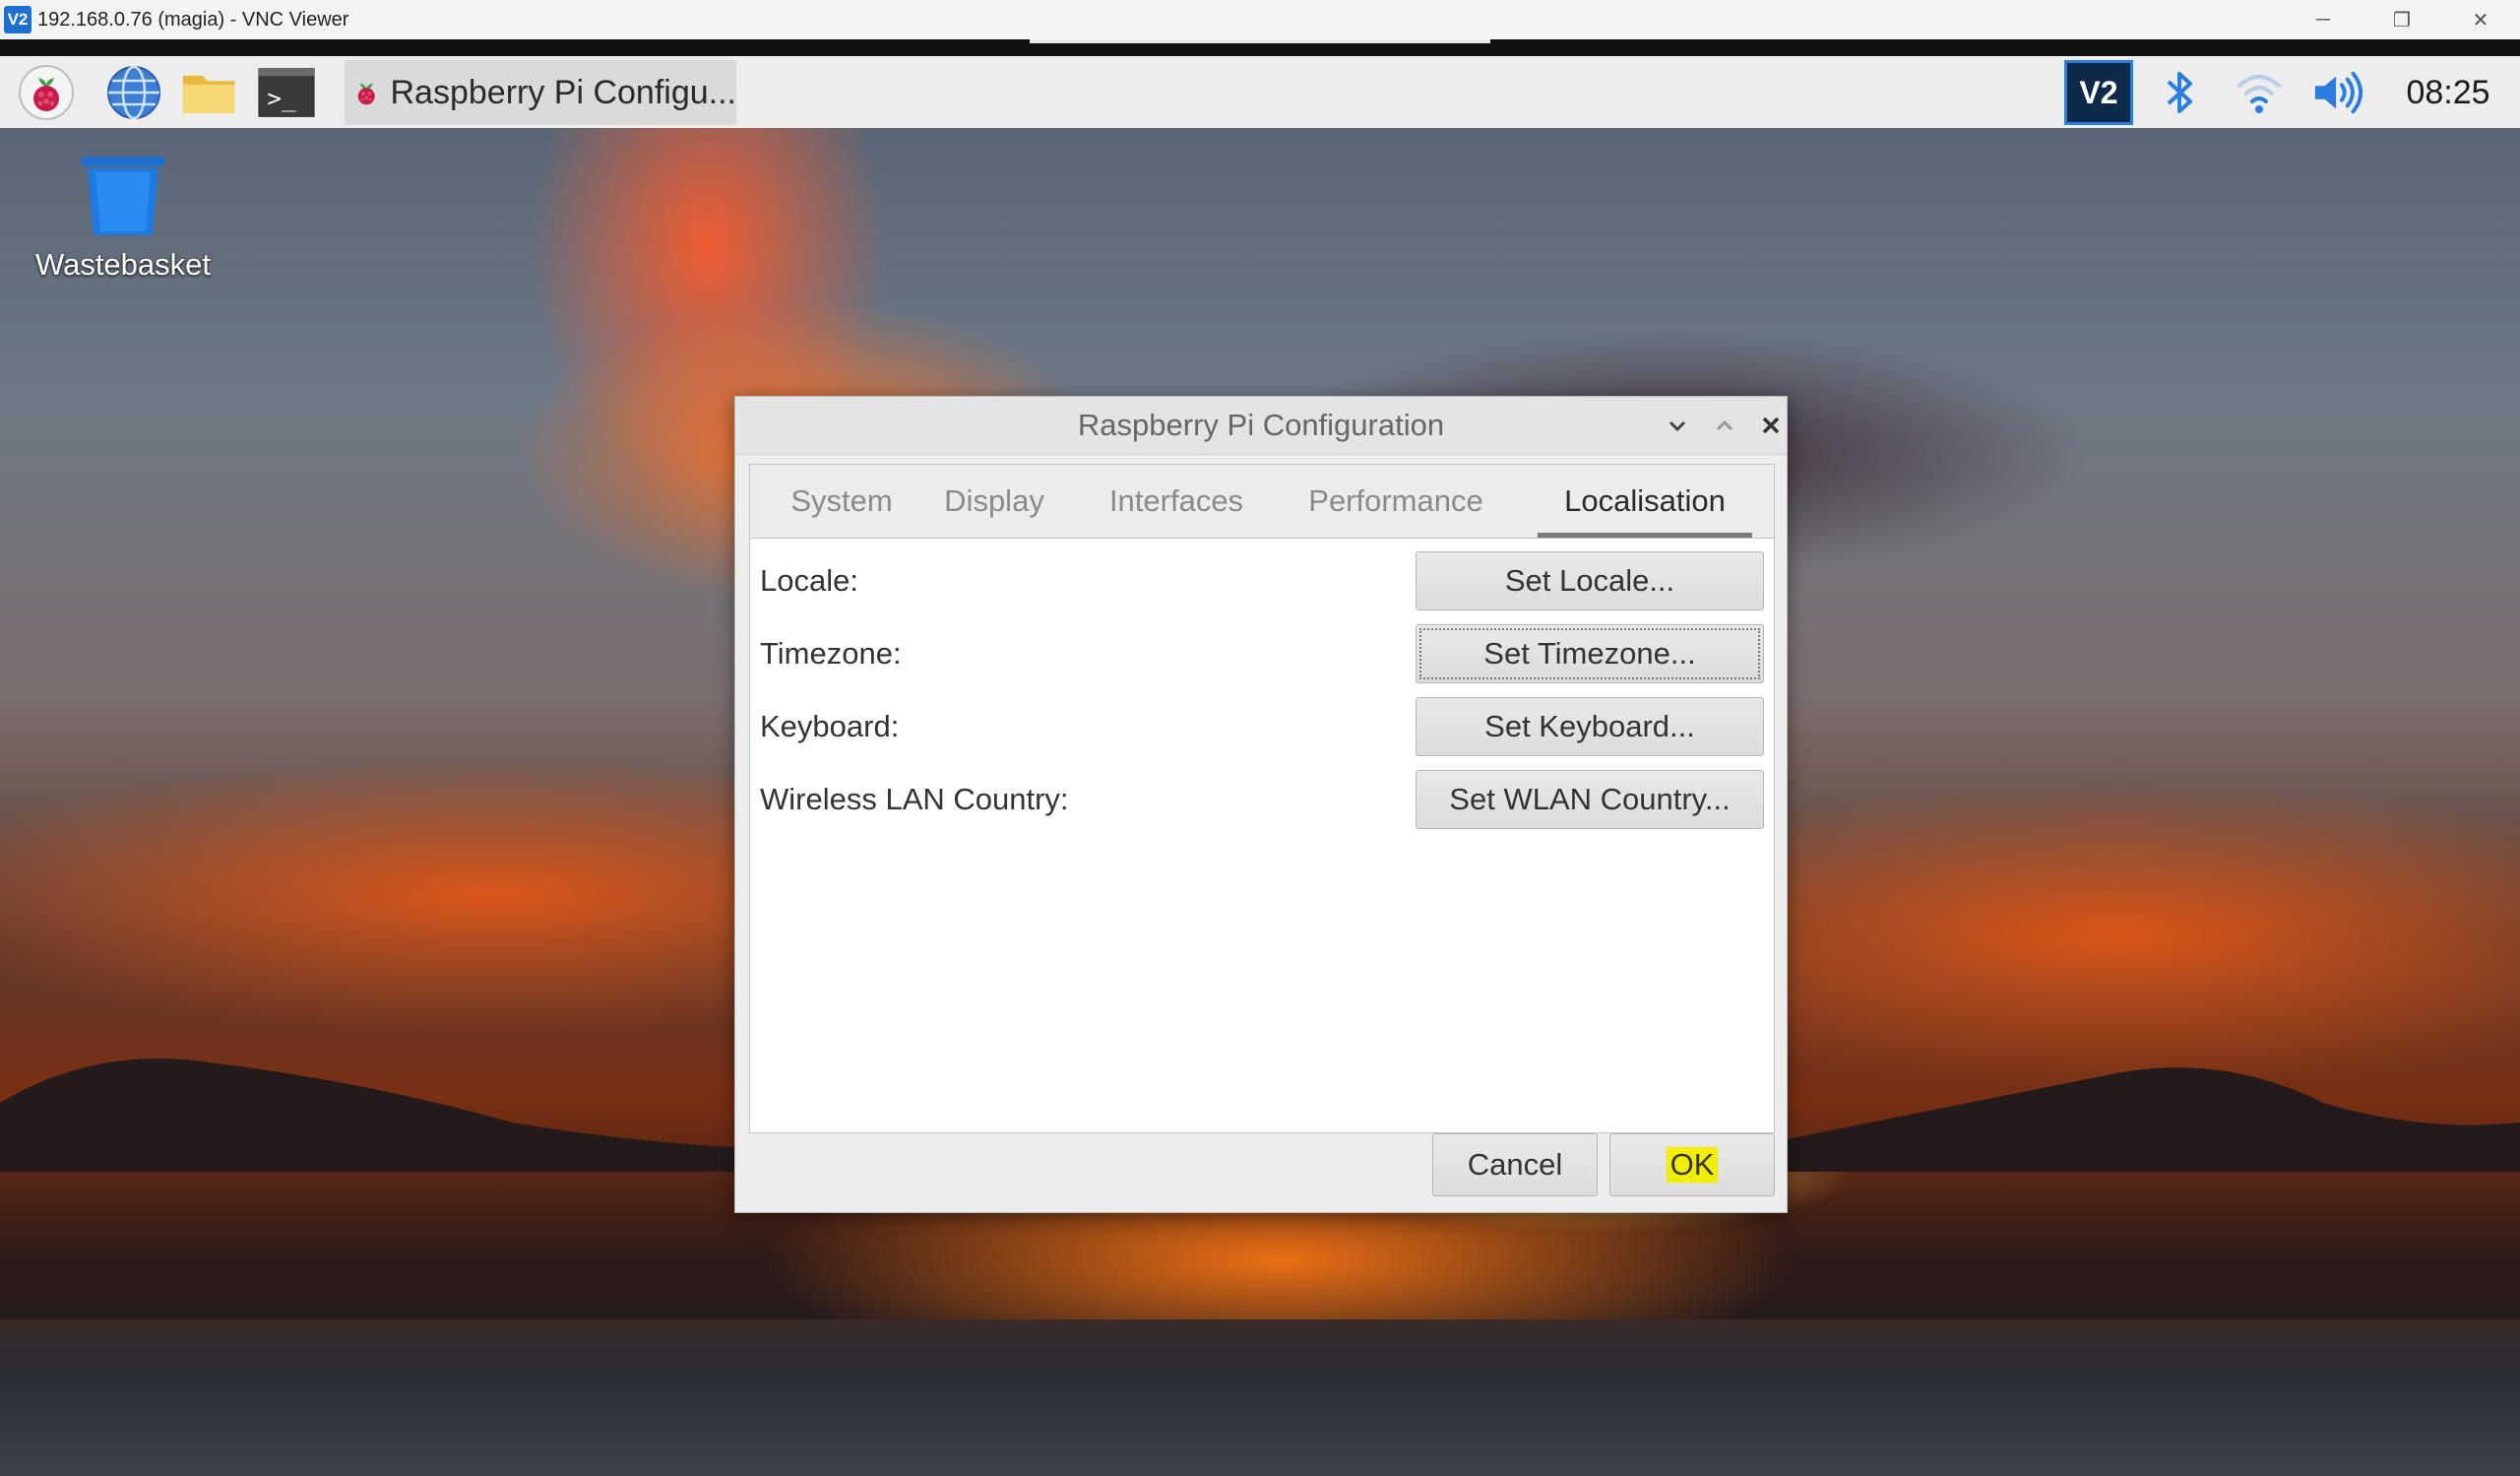 The image size is (2520, 1476). Describe the element at coordinates (1260, 41) in the screenshot. I see `vnc-toolbar-handle` at that location.